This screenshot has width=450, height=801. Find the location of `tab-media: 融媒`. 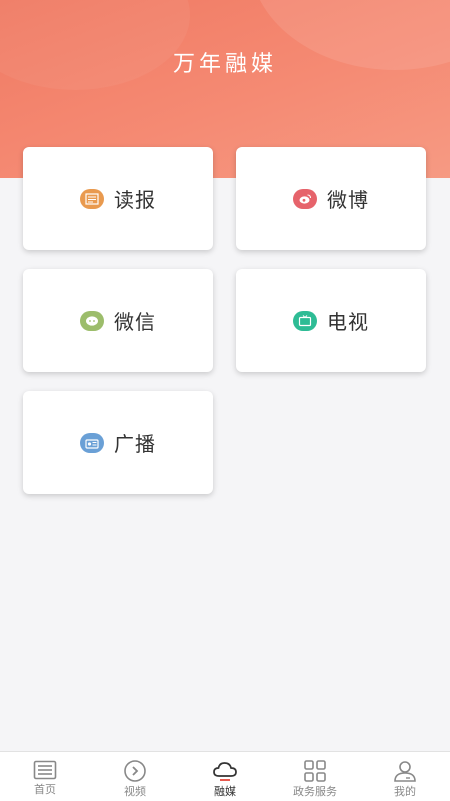

tab-media: 融媒 is located at coordinates (225, 776).